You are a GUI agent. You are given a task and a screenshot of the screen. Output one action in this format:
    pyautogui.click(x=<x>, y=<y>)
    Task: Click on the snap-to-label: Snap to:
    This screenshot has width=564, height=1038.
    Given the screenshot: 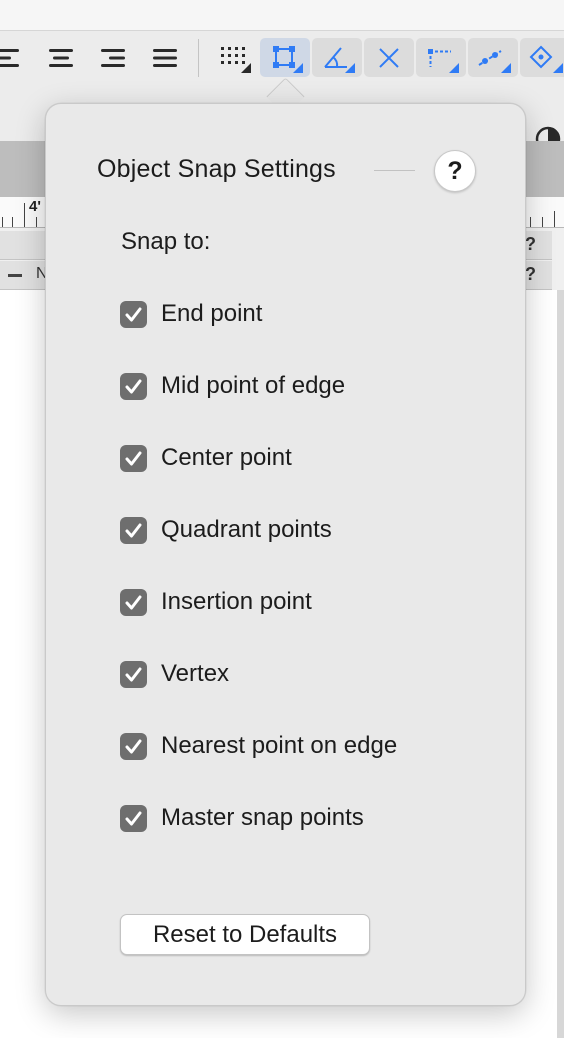 What is the action you would take?
    pyautogui.click(x=166, y=241)
    